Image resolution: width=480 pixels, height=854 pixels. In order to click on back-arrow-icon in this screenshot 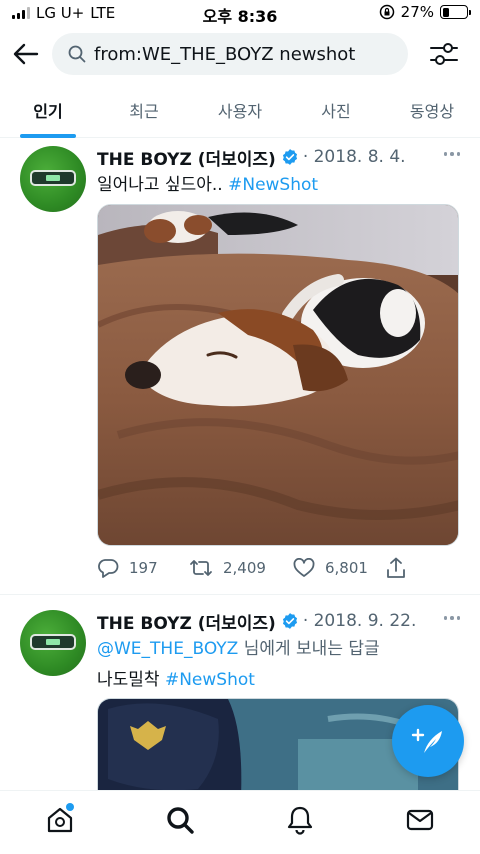, I will do `click(26, 54)`.